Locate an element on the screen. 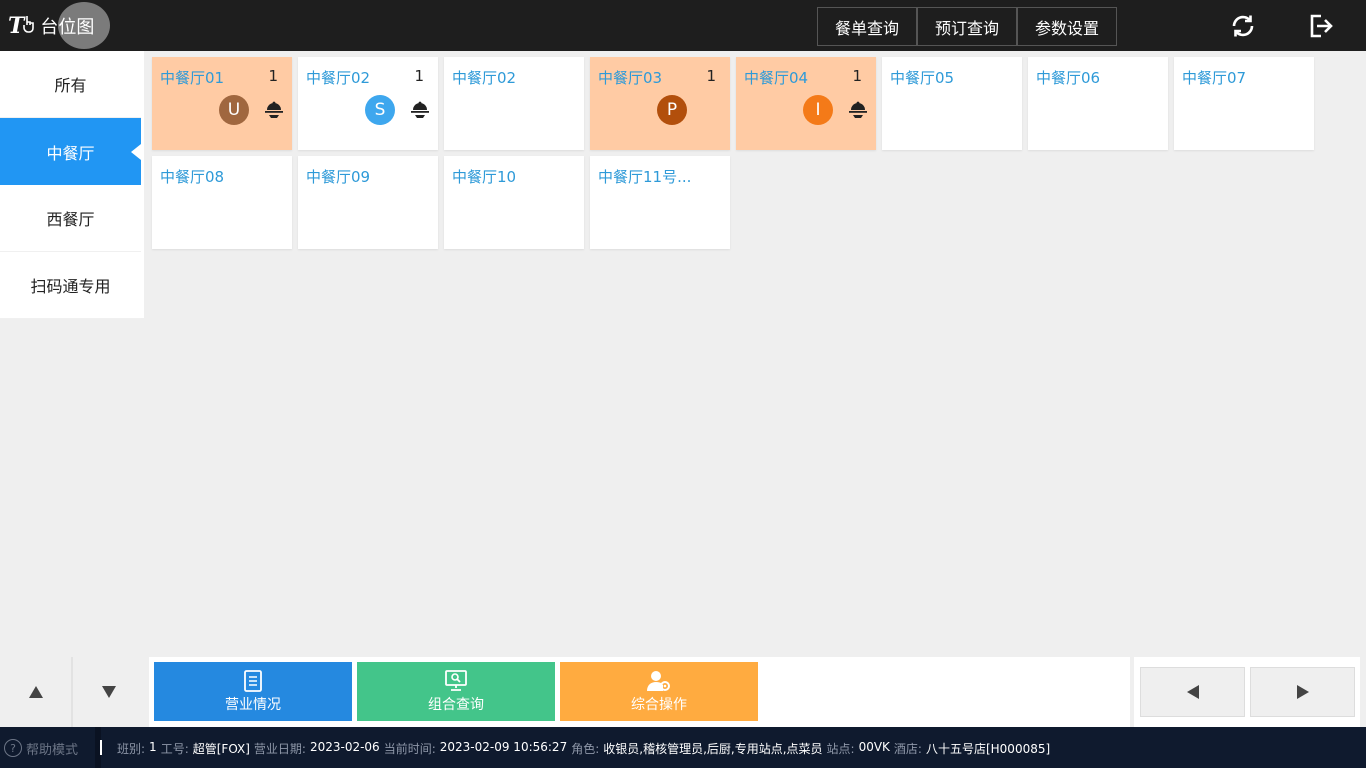 This screenshot has height=768, width=1366. reservation-query-button: 预订查询 is located at coordinates (967, 26).